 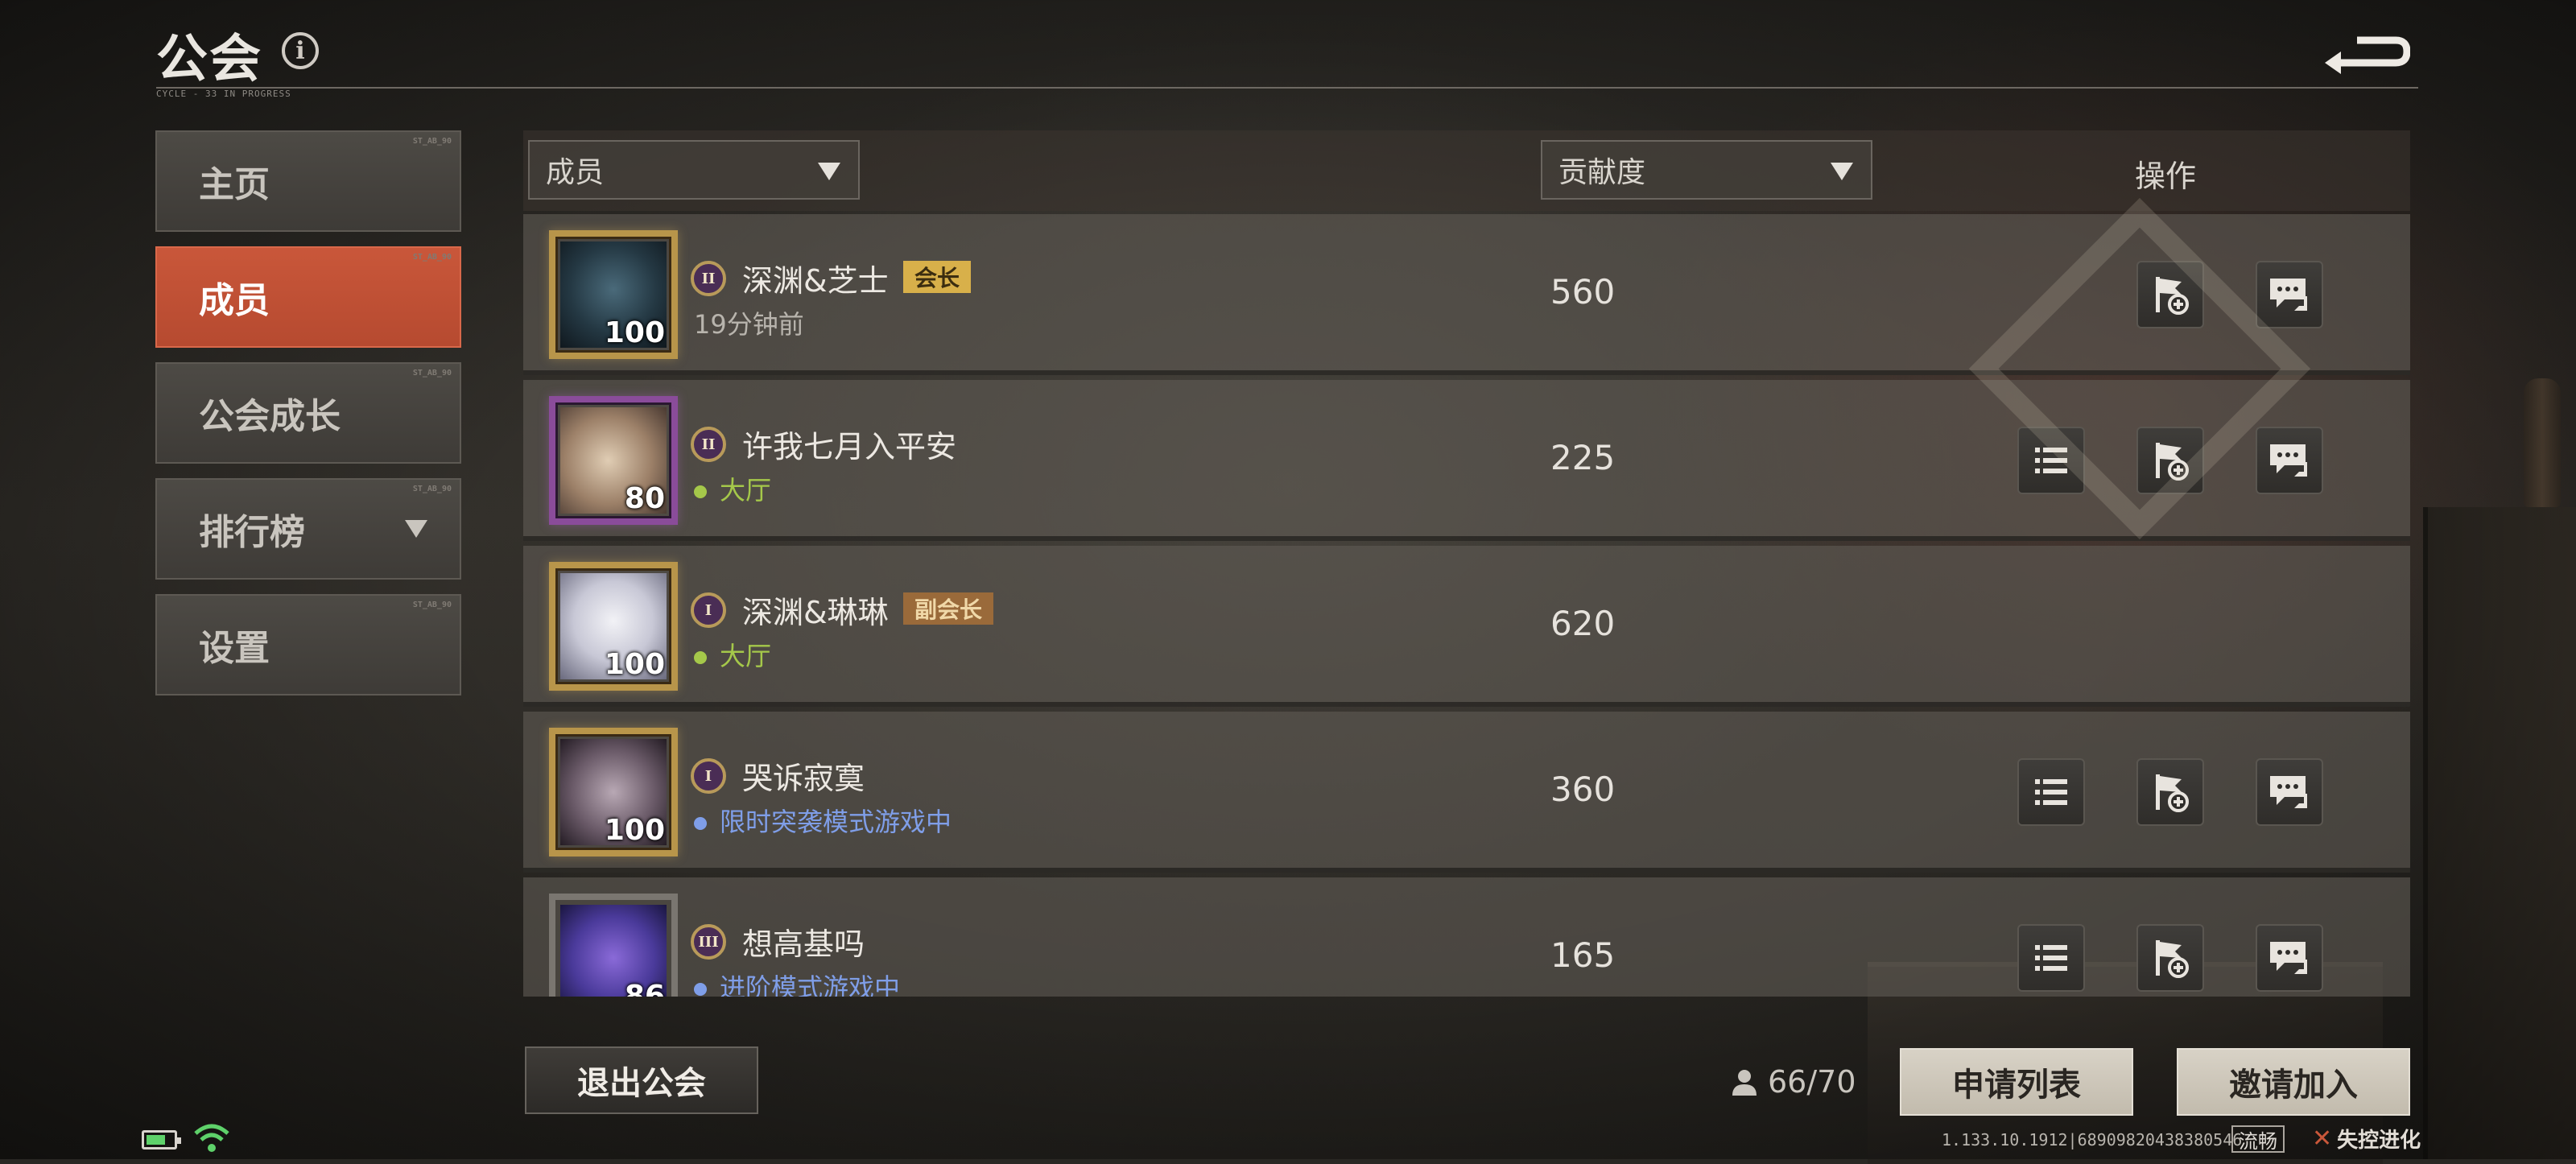 I want to click on battery-icon, so click(x=161, y=1140).